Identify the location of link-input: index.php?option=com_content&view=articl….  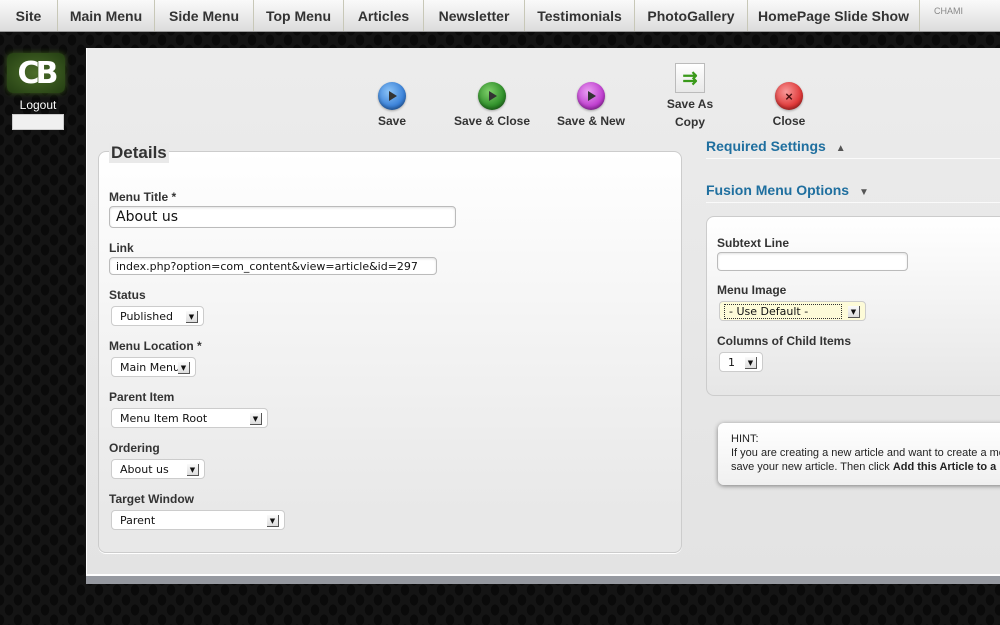
(273, 266).